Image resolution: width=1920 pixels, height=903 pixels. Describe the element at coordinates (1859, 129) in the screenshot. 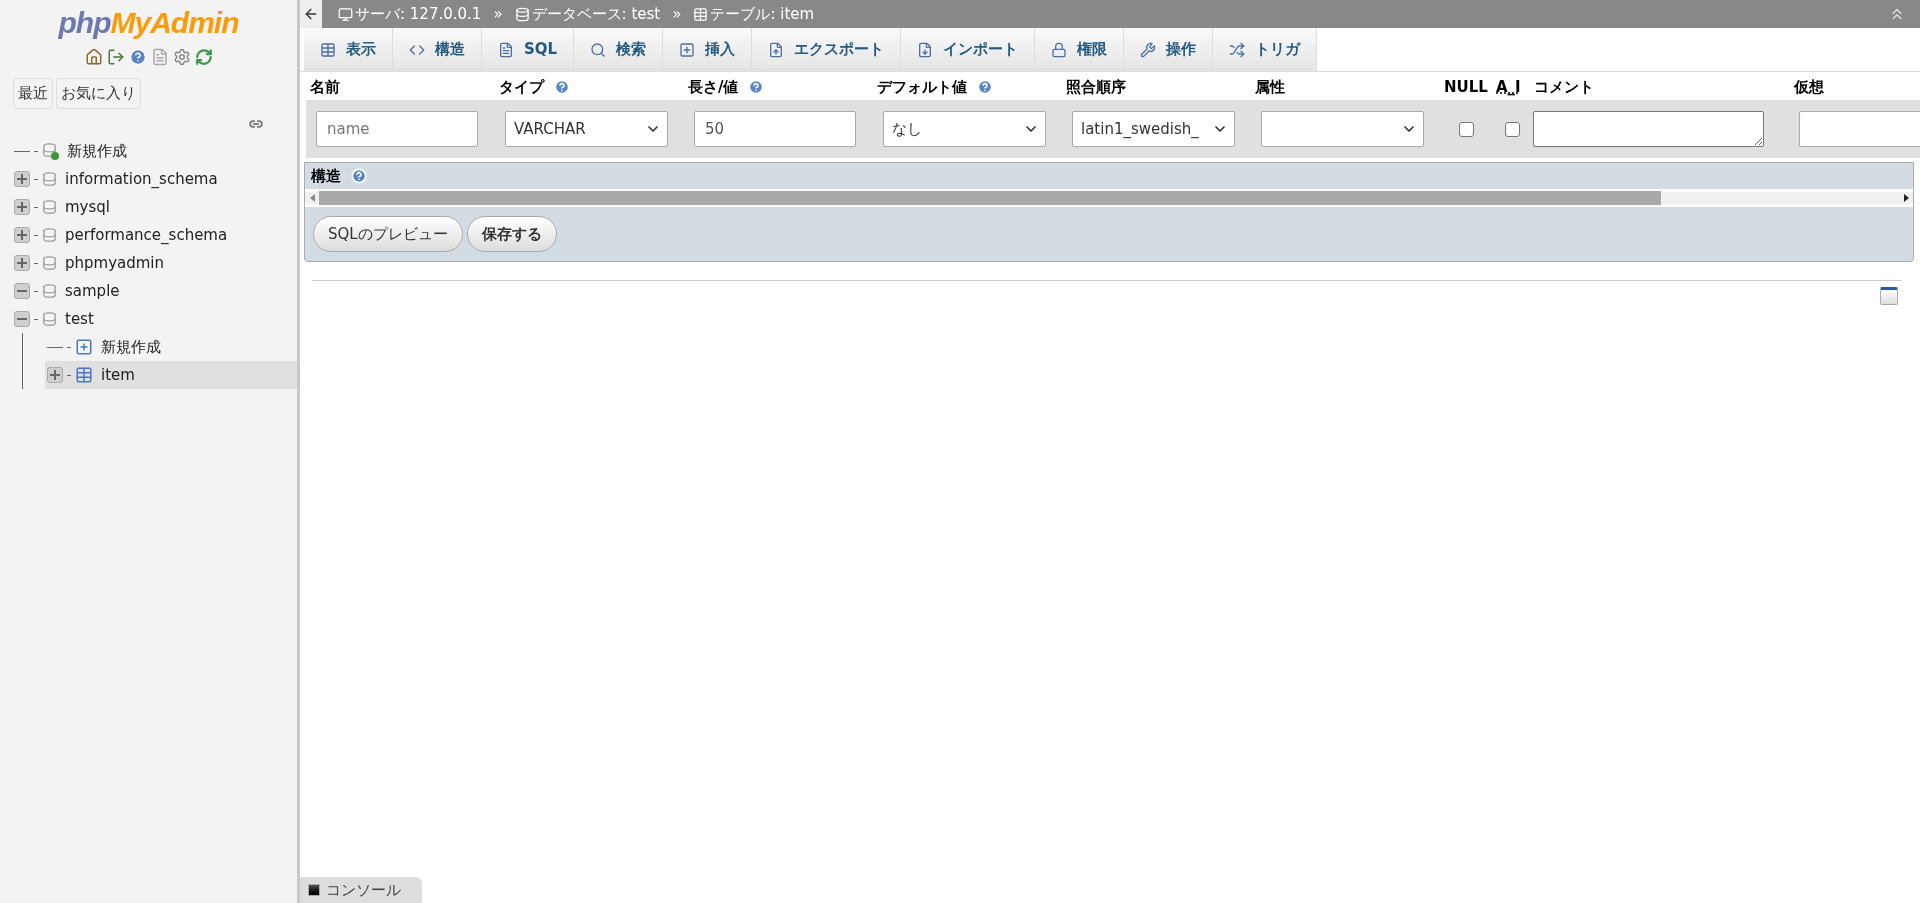

I see `input-field` at that location.